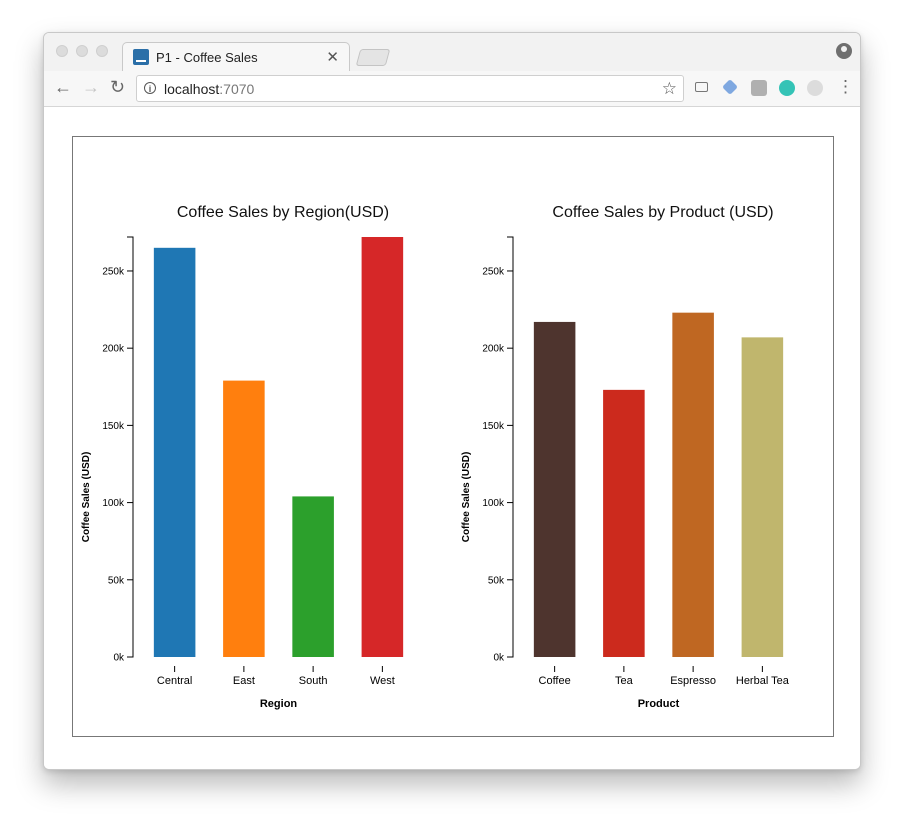 The height and width of the screenshot is (820, 899). What do you see at coordinates (554, 489) in the screenshot?
I see `bar-coffee` at bounding box center [554, 489].